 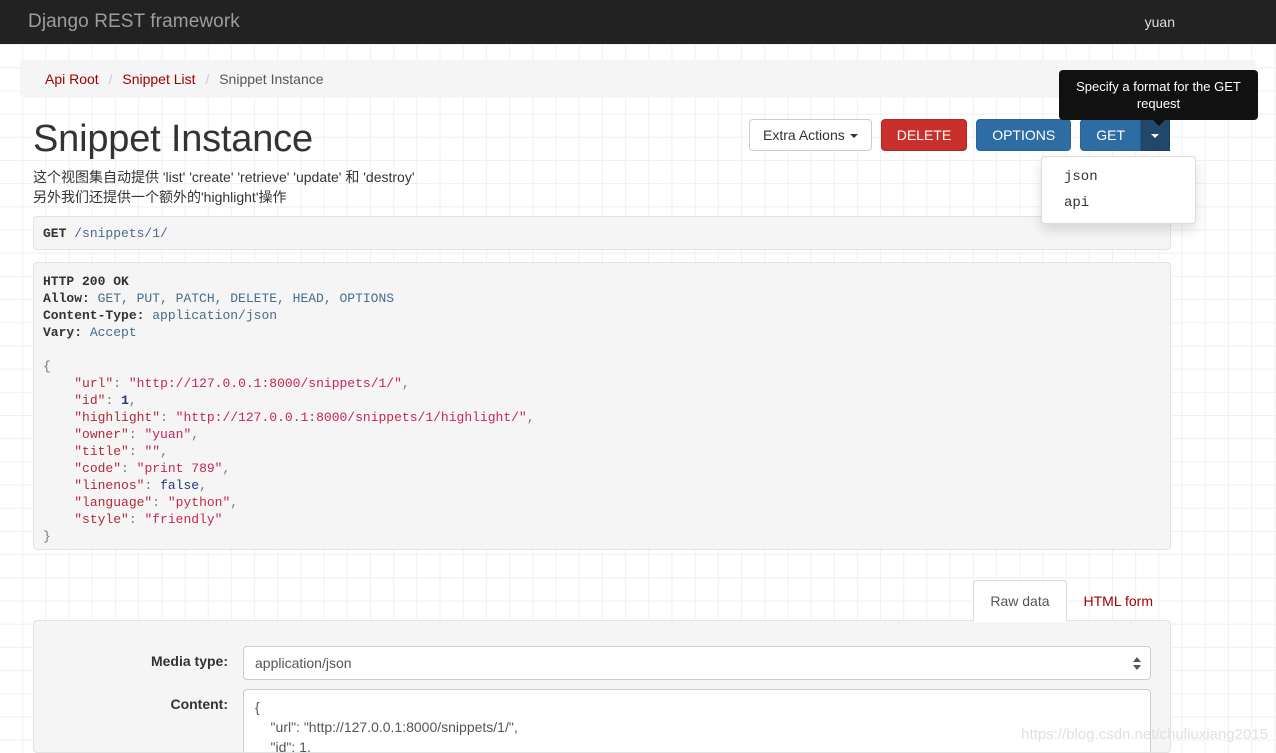 I want to click on request-panel: GET /snippets/1/, so click(x=602, y=233).